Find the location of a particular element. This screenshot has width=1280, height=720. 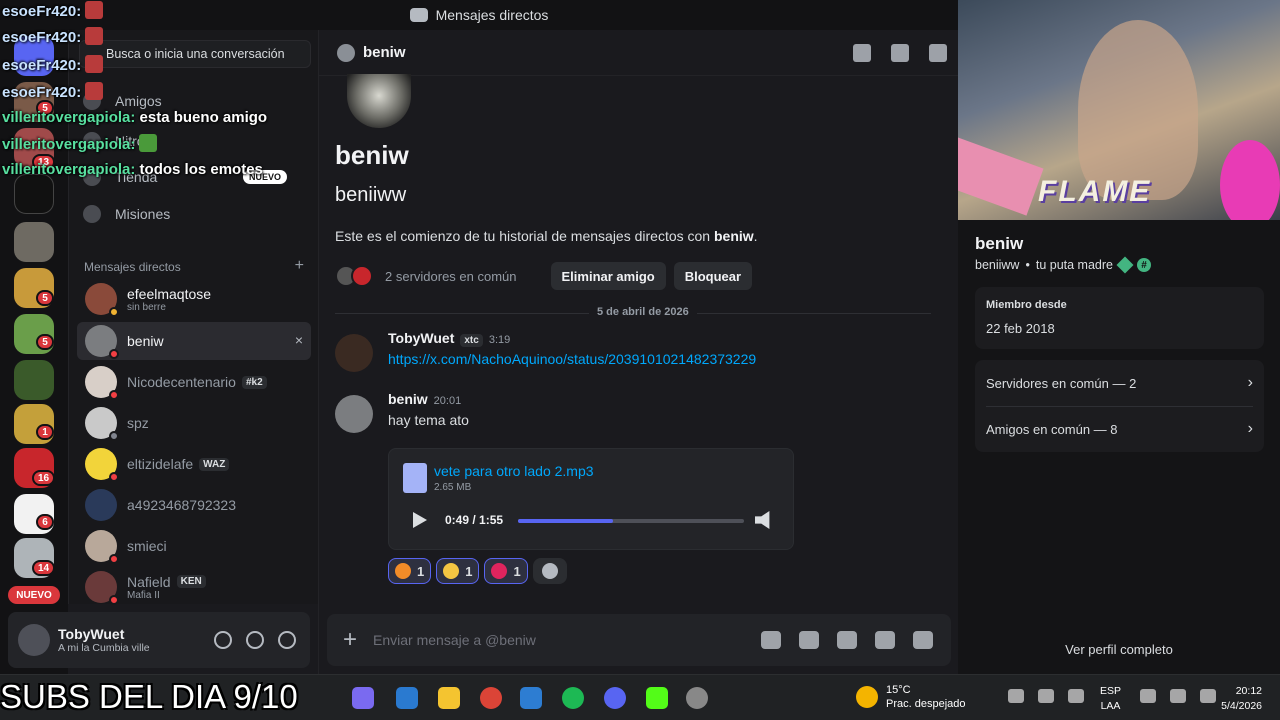

chrome-icon is located at coordinates (491, 698).